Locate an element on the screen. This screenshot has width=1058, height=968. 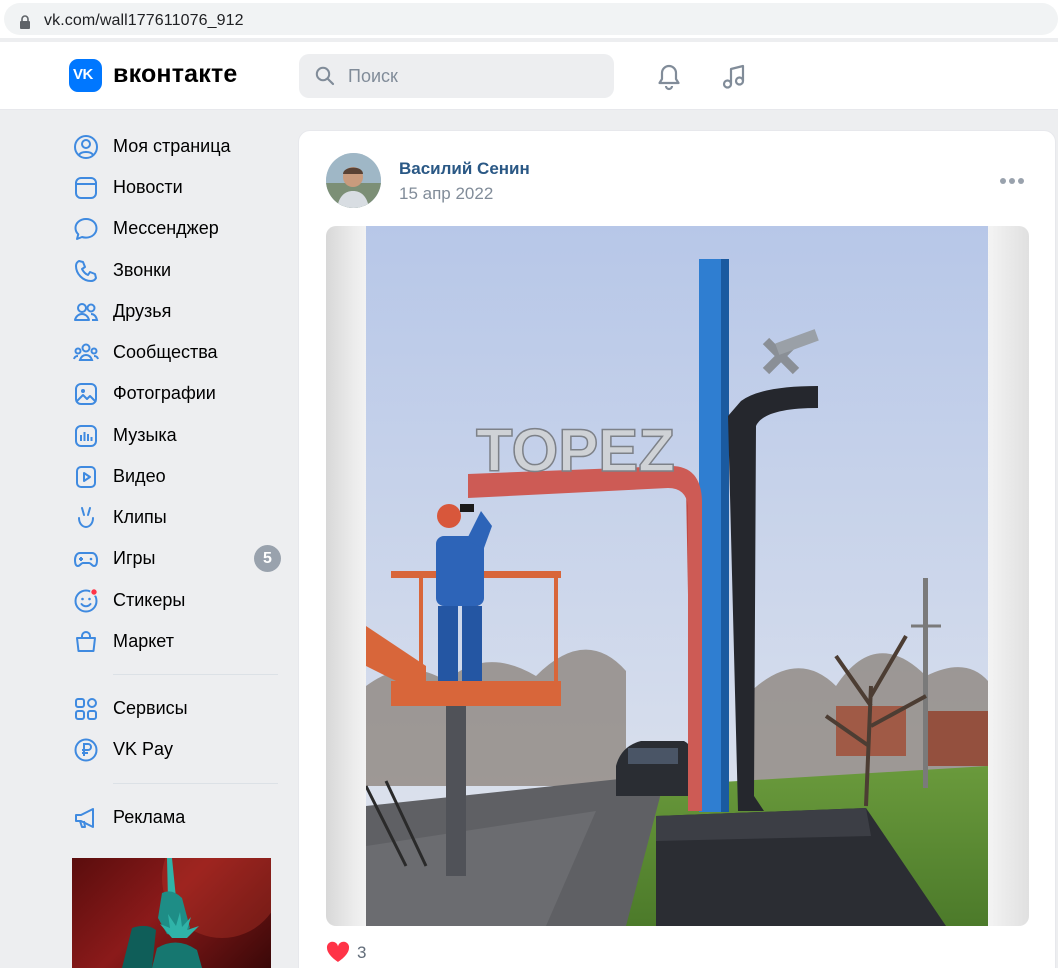
more-options-icon is located at coordinates (1012, 181).